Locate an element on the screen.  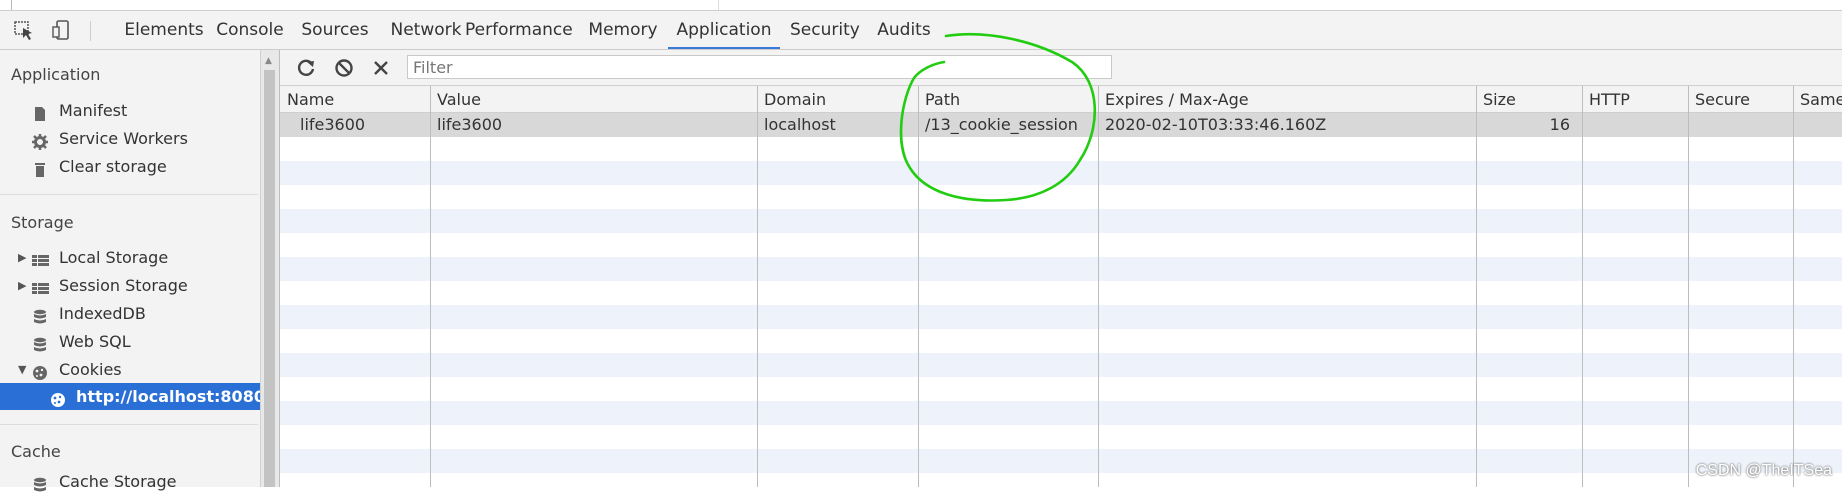
tab-network: Network is located at coordinates (426, 30).